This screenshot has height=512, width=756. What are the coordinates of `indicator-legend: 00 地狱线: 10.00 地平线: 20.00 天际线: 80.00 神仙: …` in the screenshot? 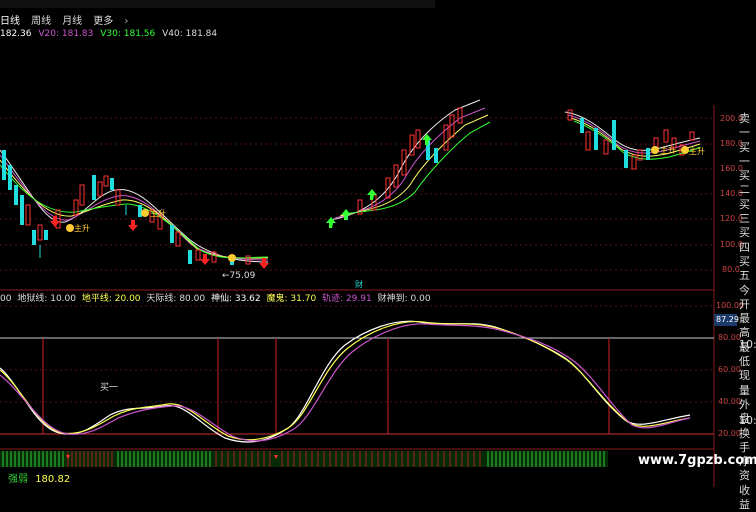 It's located at (215, 297).